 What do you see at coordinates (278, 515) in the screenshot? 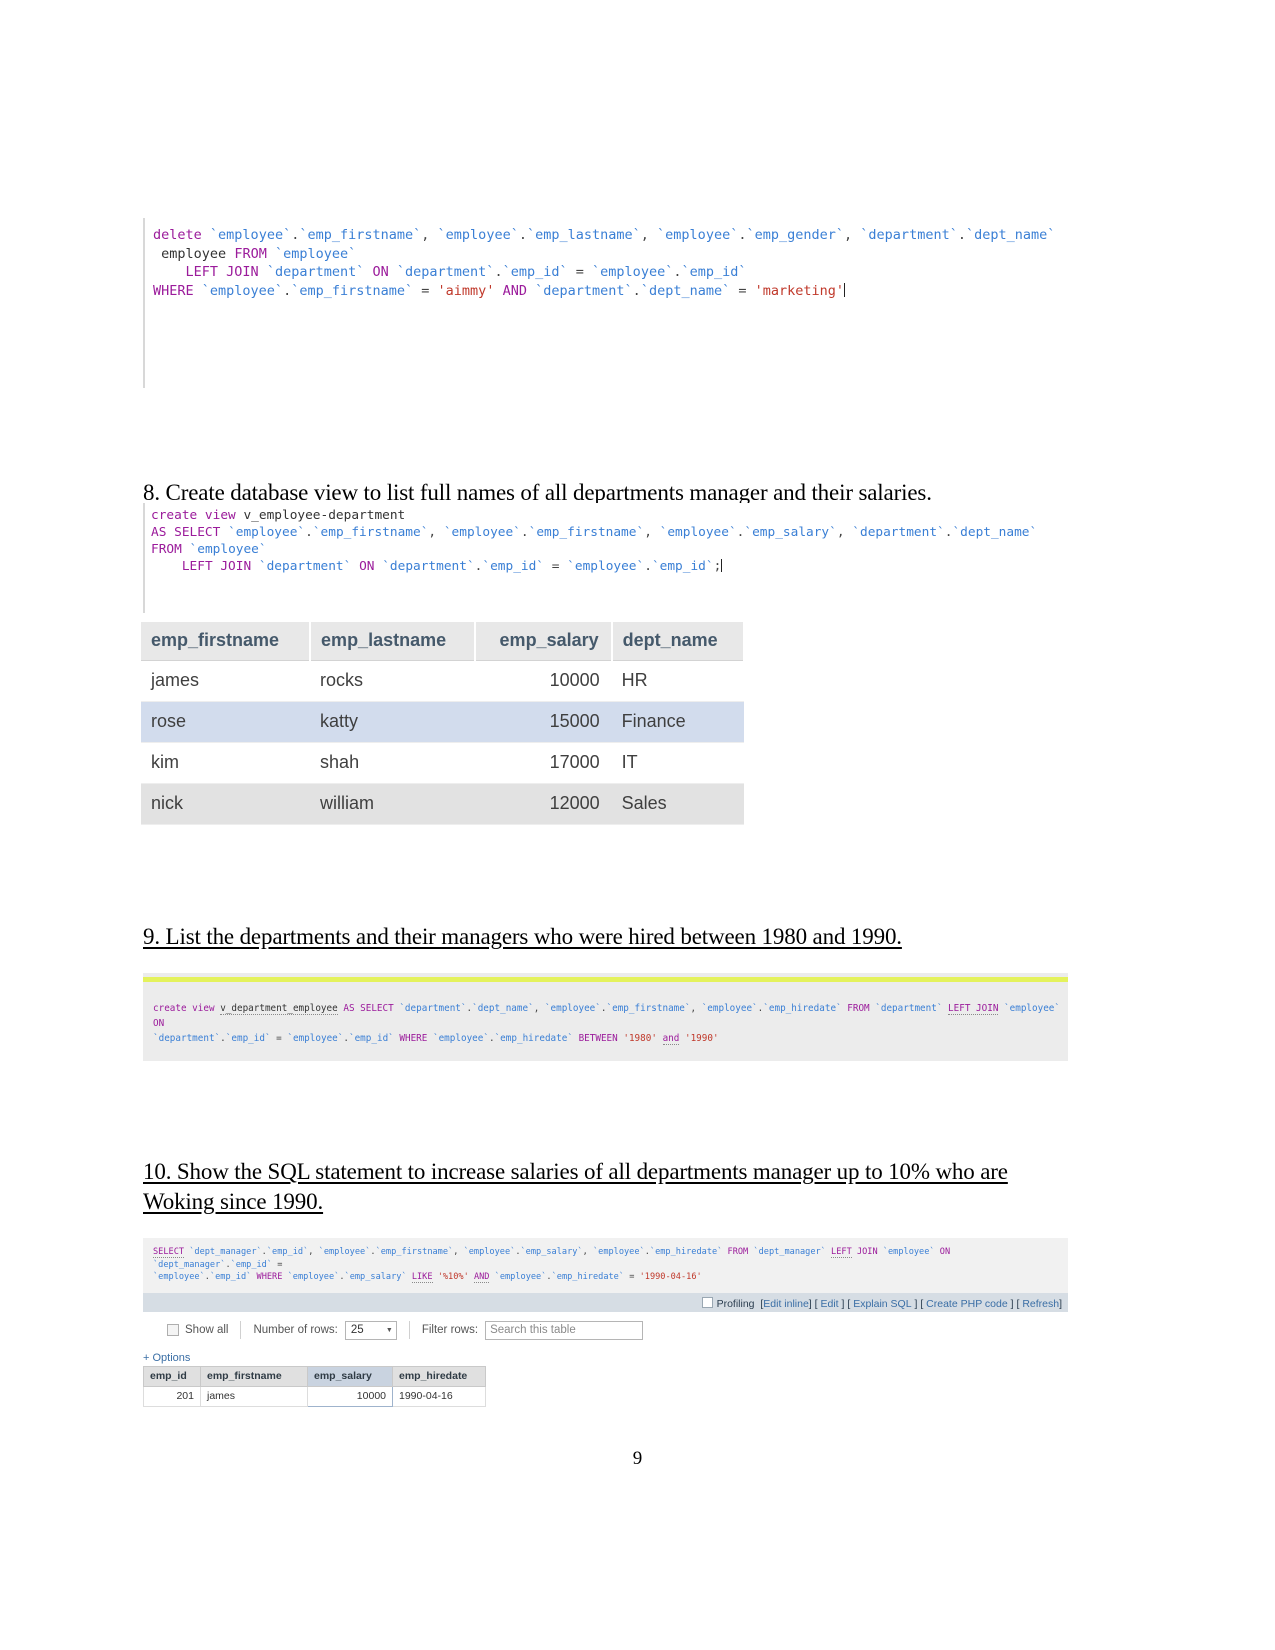
I see `sql-line-1: create view v_employee-department` at bounding box center [278, 515].